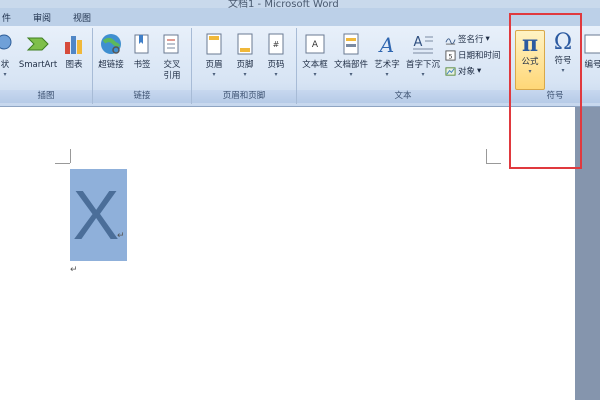  Describe the element at coordinates (350, 65) in the screenshot. I see `quickparts-label: 文档部件` at that location.